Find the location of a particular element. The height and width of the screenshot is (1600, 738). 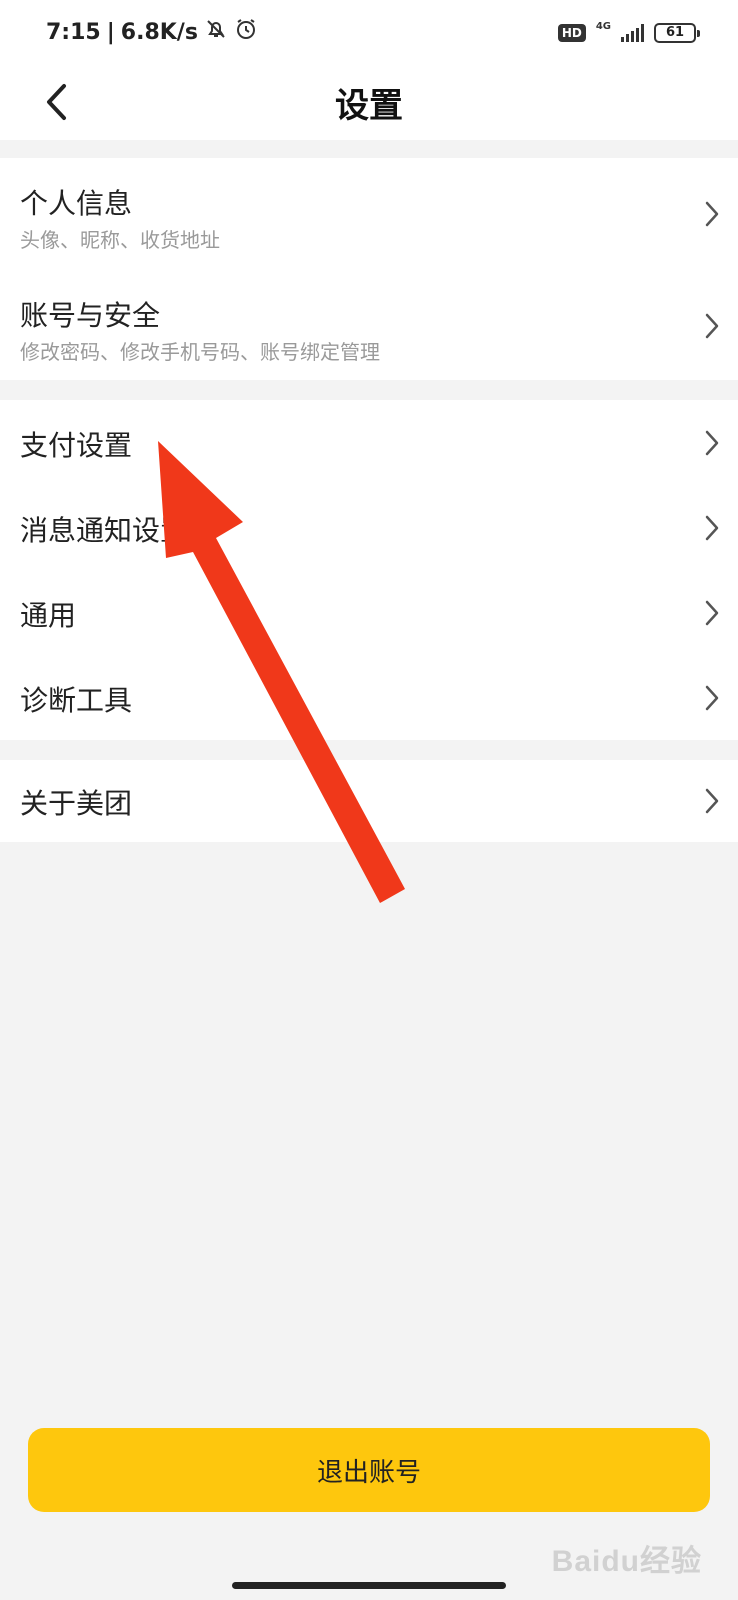

settings-item-personal-info: 个人信息 头像、昵称、收货地址 is located at coordinates (369, 214).